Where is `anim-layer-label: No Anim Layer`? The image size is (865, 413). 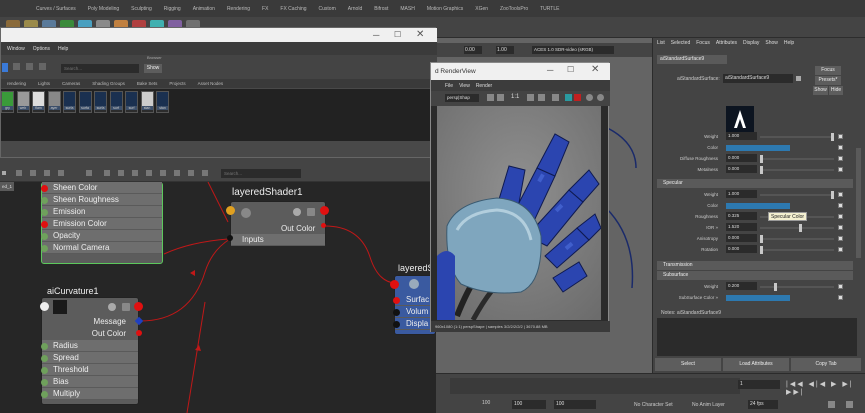
anim-layer-label: No Anim Layer is located at coordinates (708, 405).